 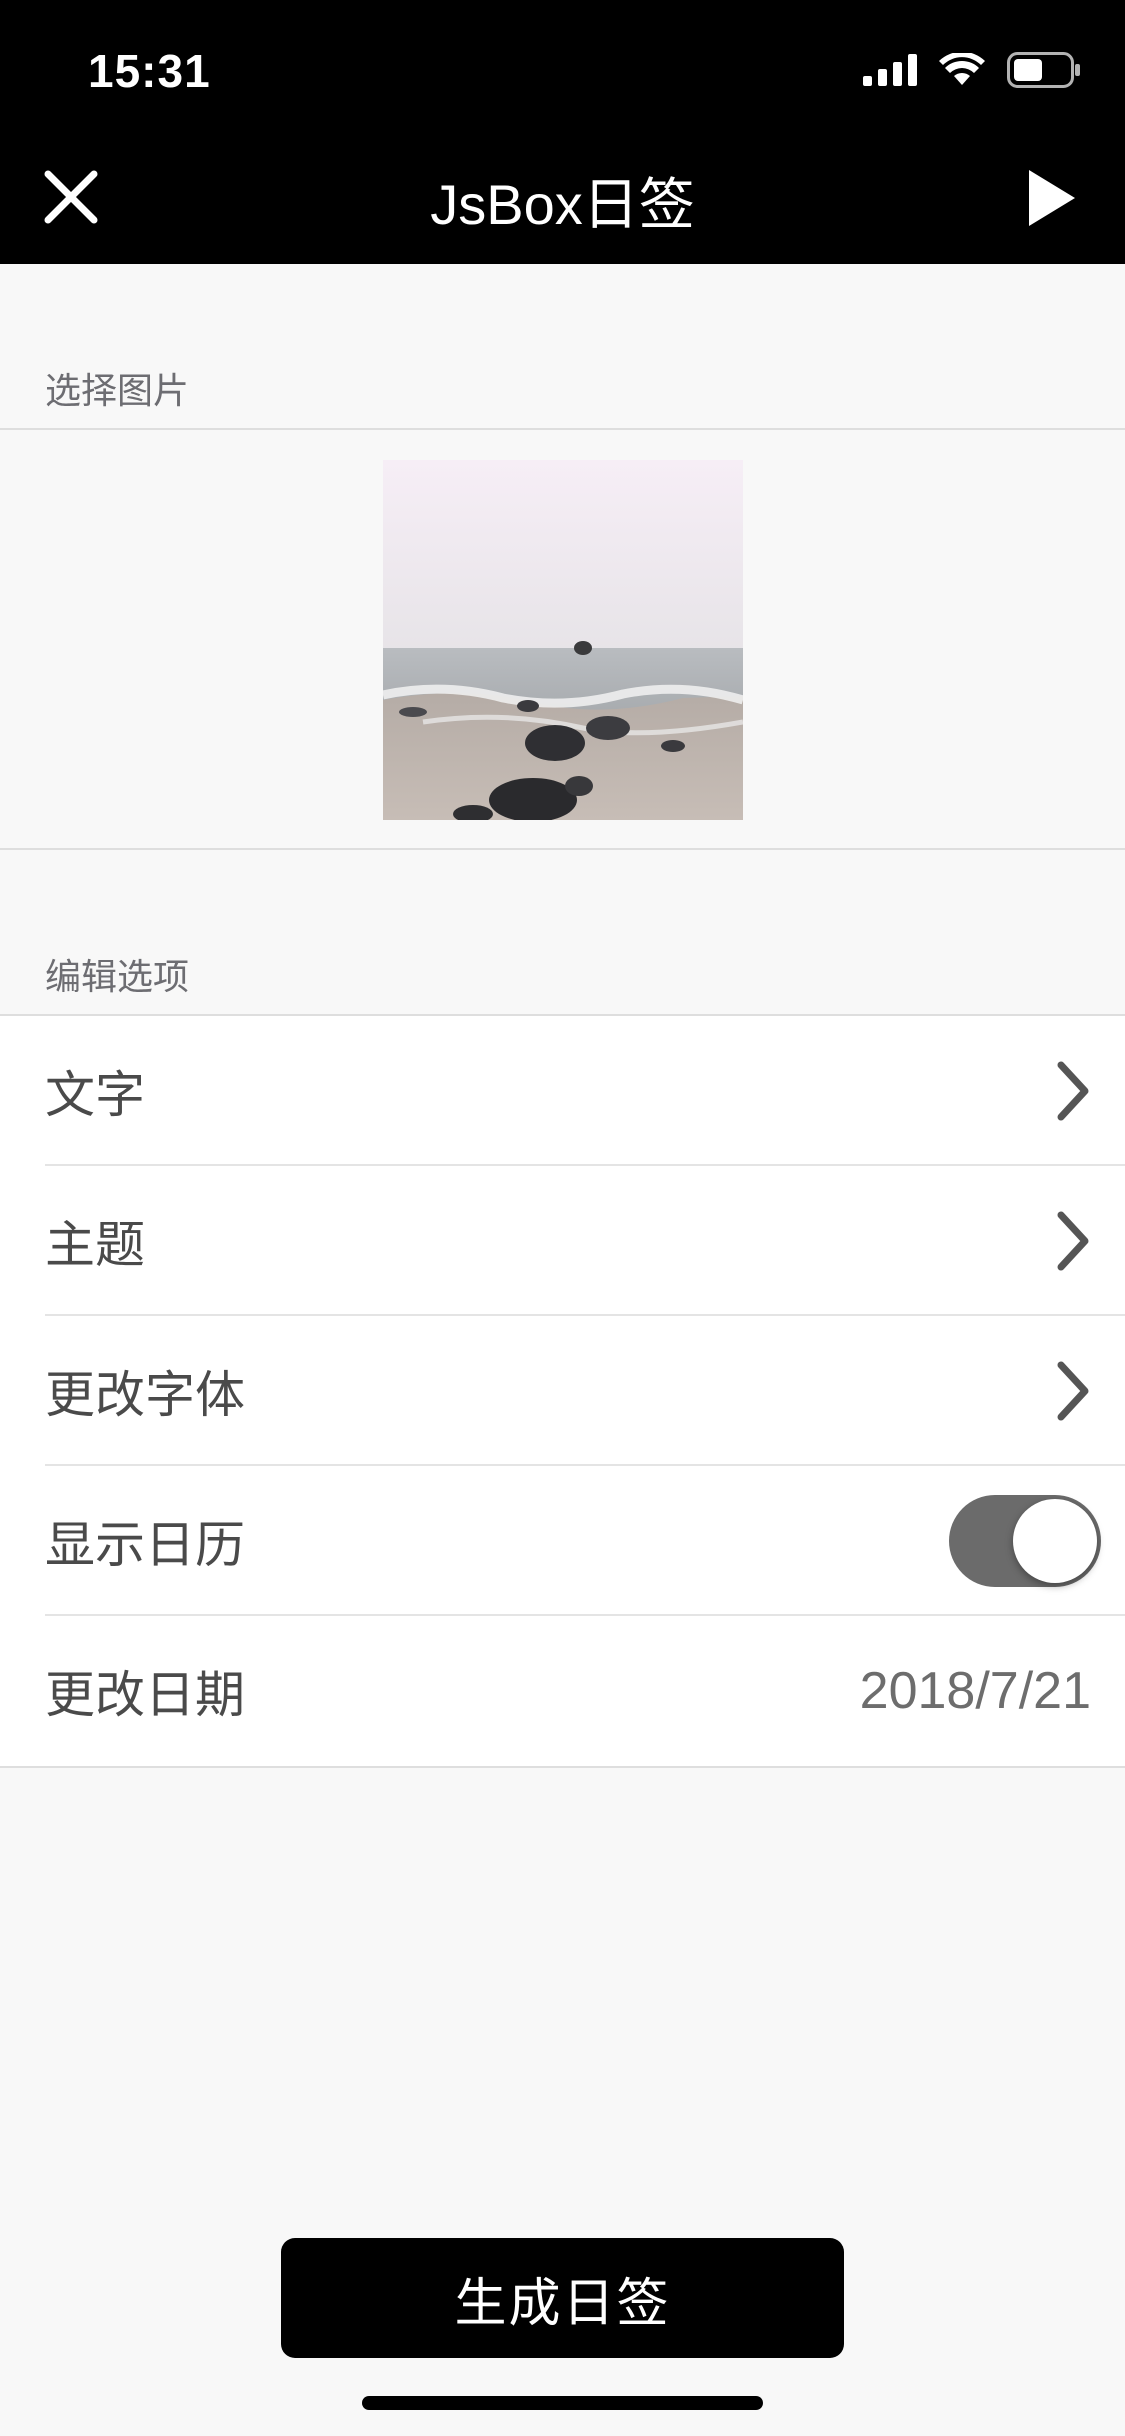 What do you see at coordinates (562, 1541) in the screenshot?
I see `option-row-calendar: 显示日历` at bounding box center [562, 1541].